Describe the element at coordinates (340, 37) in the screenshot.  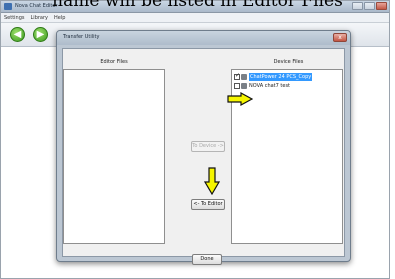
I see `dialog-close-button: x` at that location.